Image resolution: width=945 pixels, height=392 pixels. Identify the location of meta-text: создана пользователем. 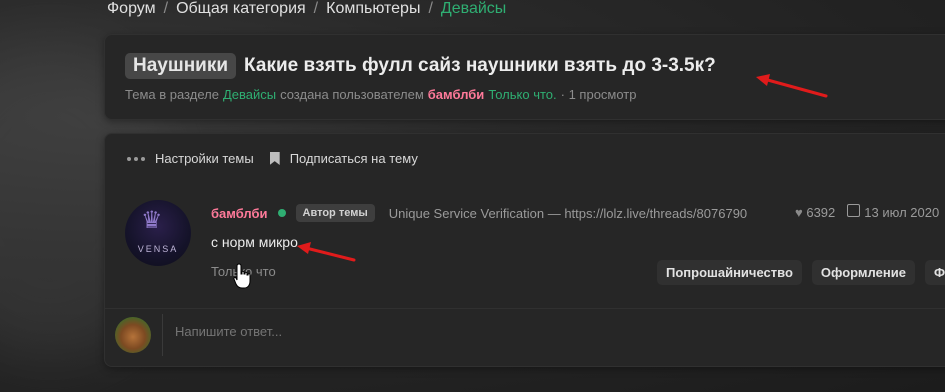
(352, 94).